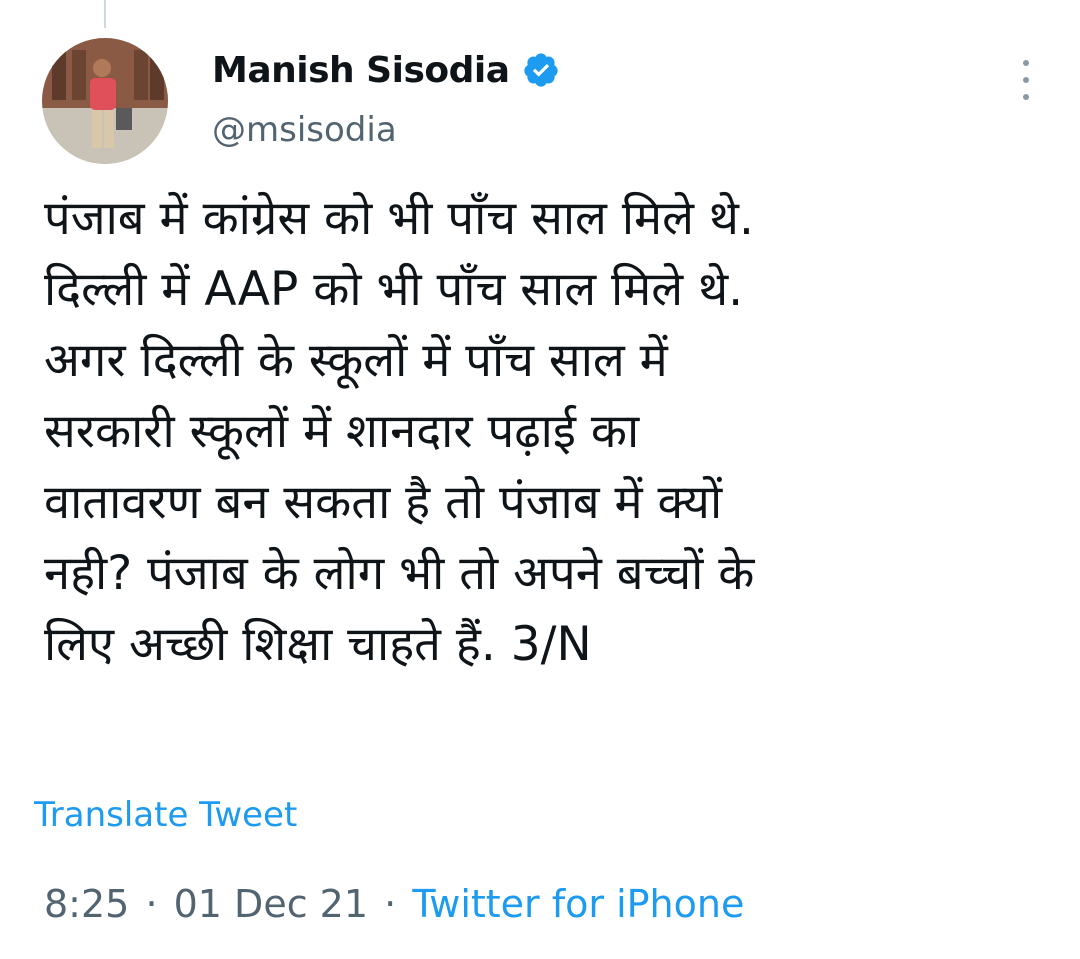 The width and height of the screenshot is (1080, 959). I want to click on tweet-text-line: लिए अच्छी शिक्षा चाहते हैं. 3/N, so click(318, 644).